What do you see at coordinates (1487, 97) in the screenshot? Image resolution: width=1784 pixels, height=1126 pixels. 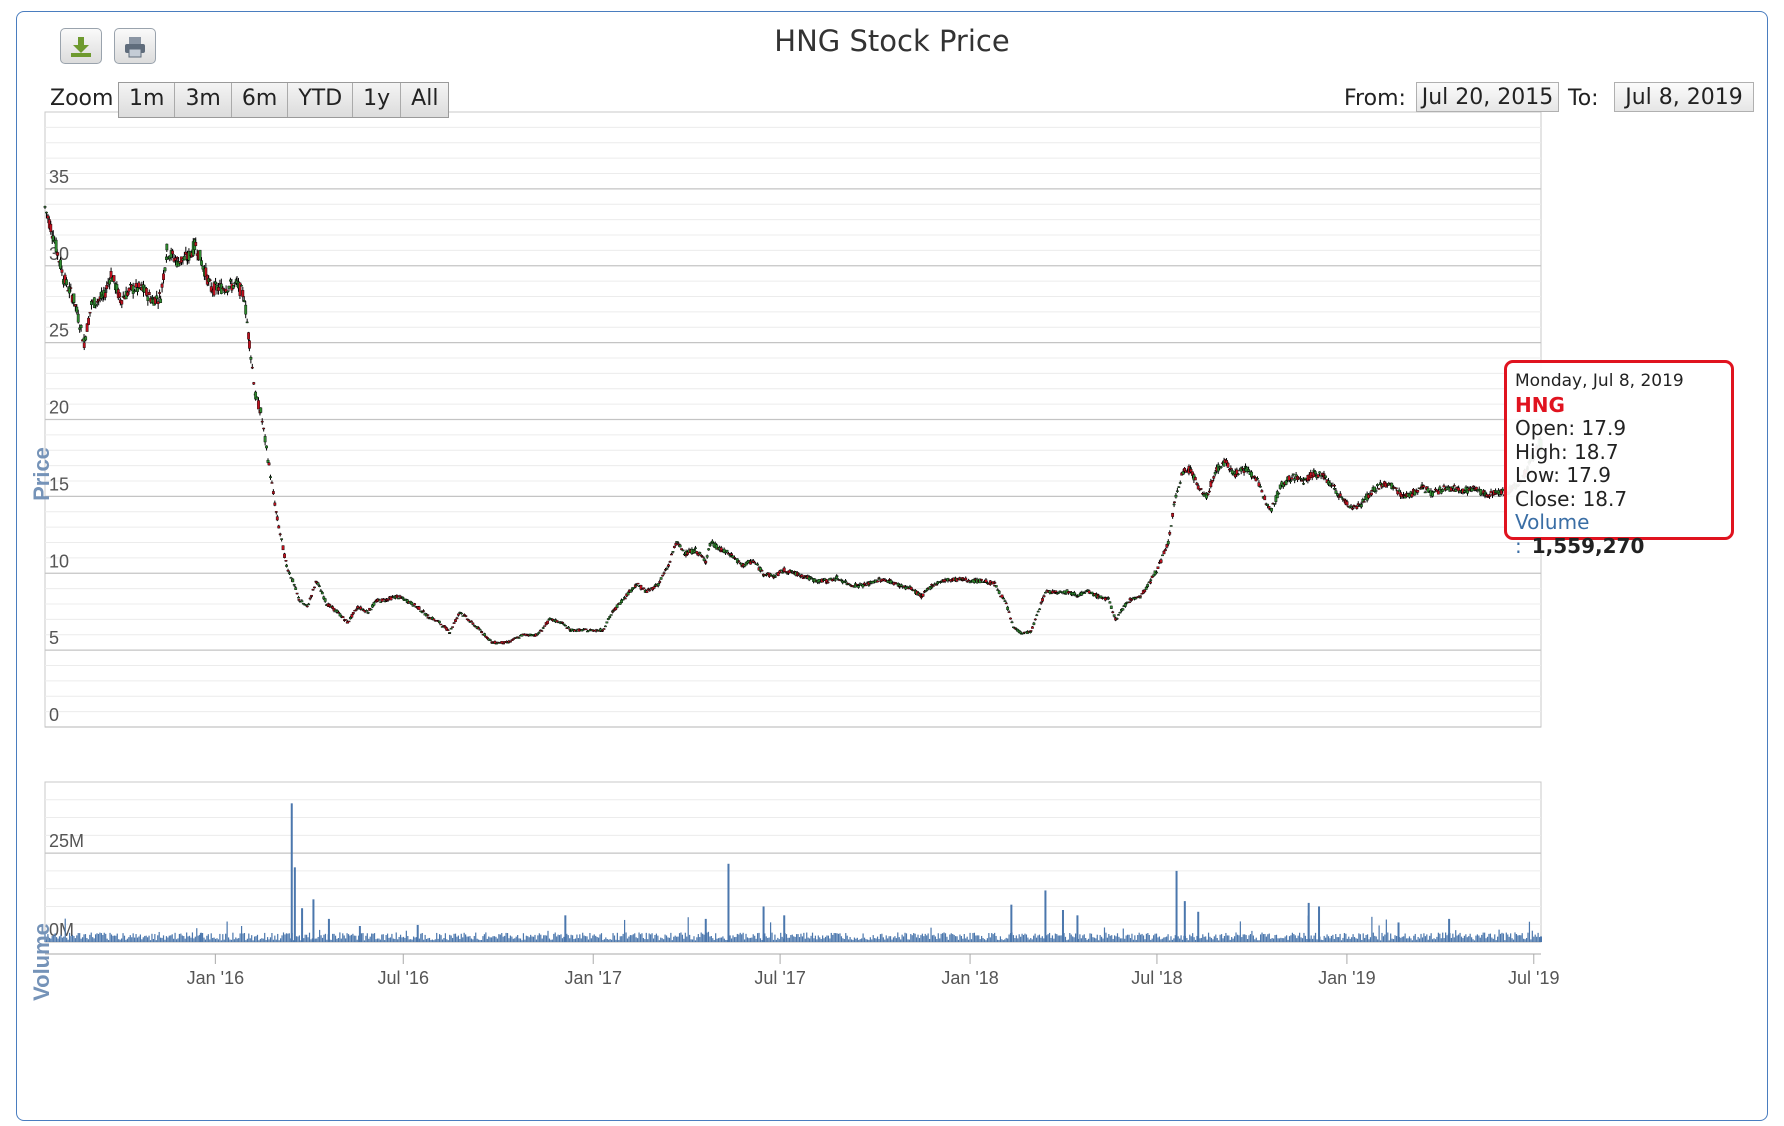 I see `from-date-input: Jul 20, 2015` at bounding box center [1487, 97].